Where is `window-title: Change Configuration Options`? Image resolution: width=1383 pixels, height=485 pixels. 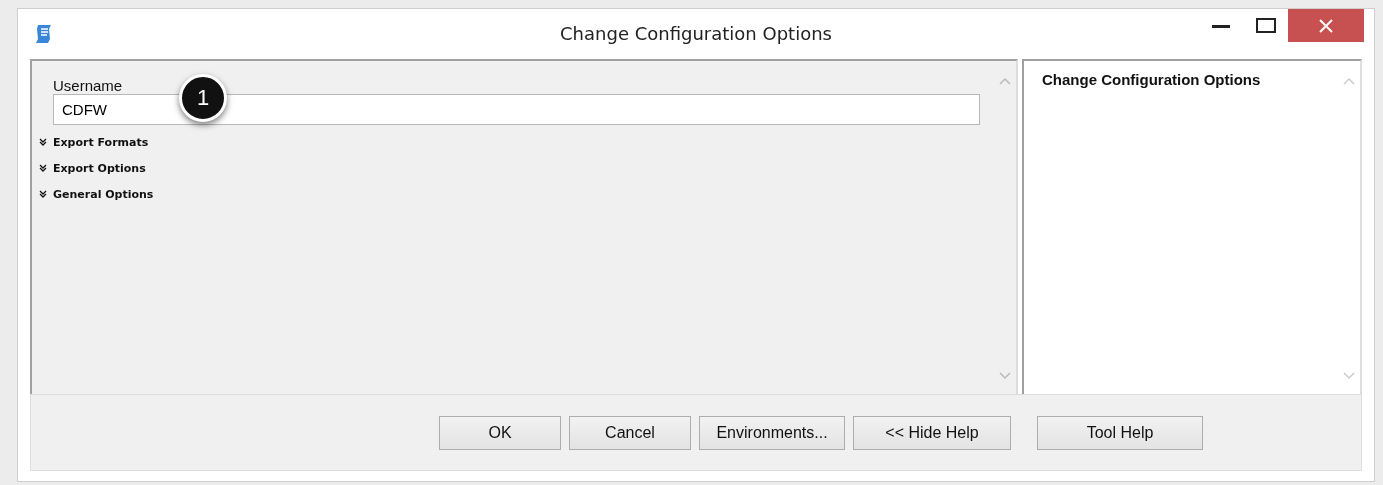
window-title: Change Configuration Options is located at coordinates (696, 33).